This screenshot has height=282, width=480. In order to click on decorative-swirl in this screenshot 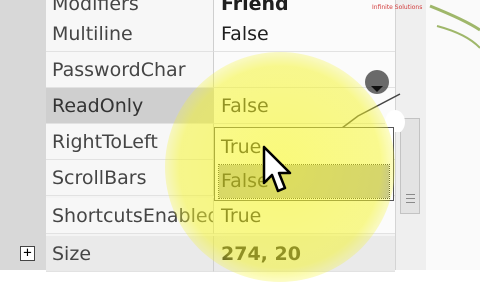, I will do `click(454, 26)`.